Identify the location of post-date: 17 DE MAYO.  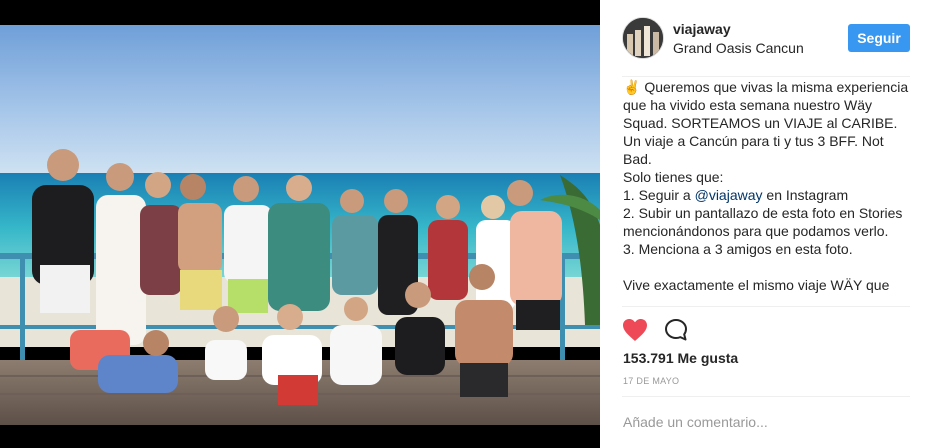
(651, 381).